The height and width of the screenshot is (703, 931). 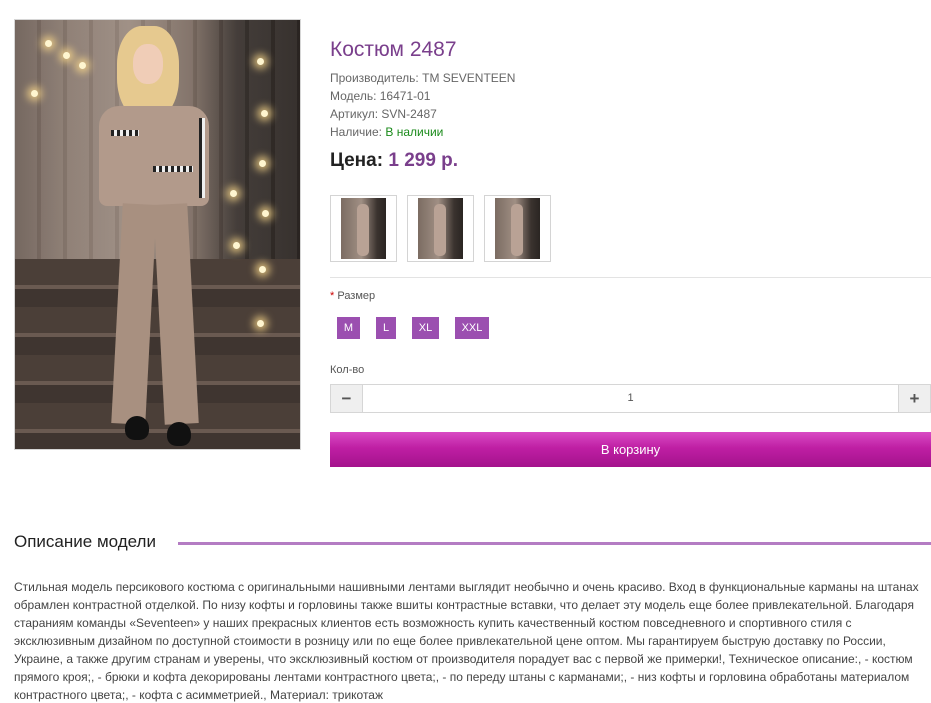 What do you see at coordinates (914, 398) in the screenshot?
I see `quantity-plus-button: +` at bounding box center [914, 398].